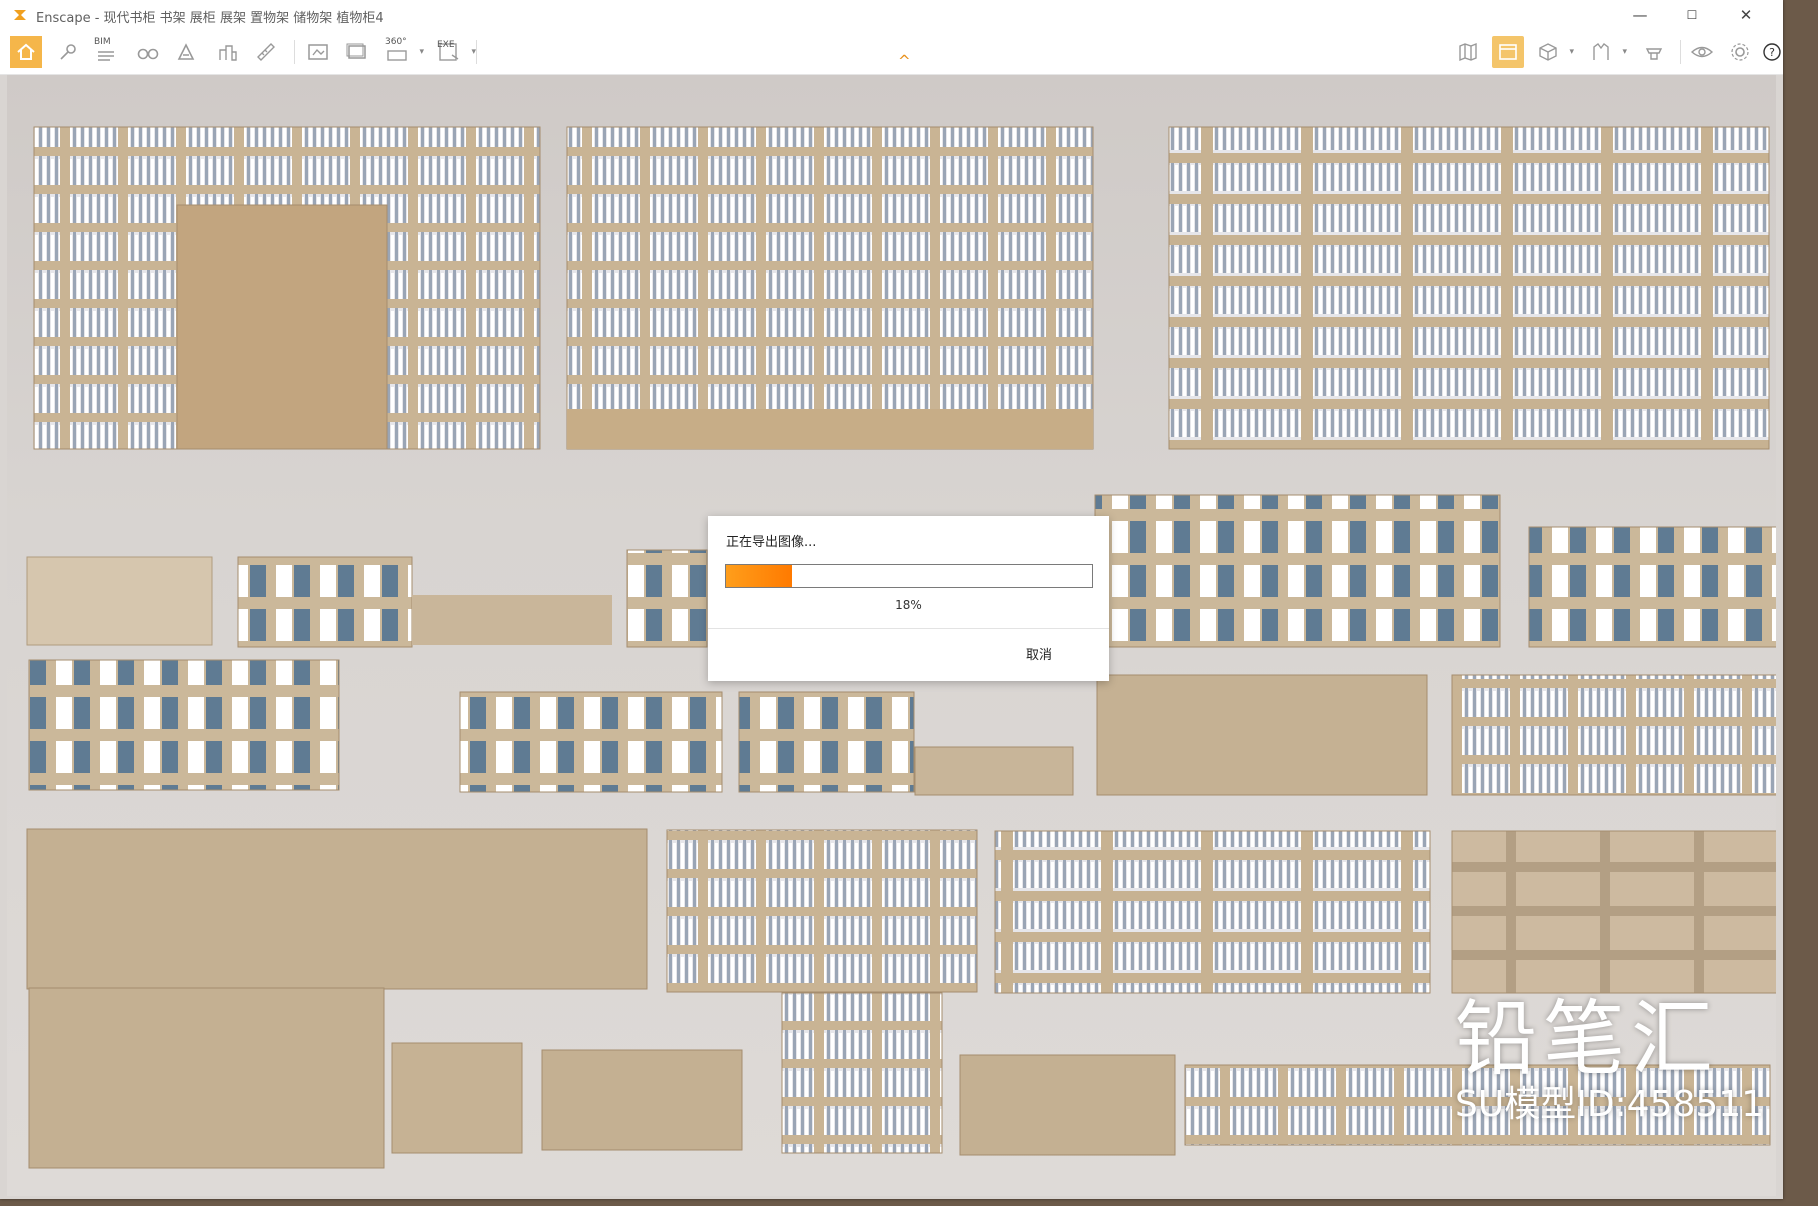  I want to click on maximize-button: ☐, so click(1692, 15).